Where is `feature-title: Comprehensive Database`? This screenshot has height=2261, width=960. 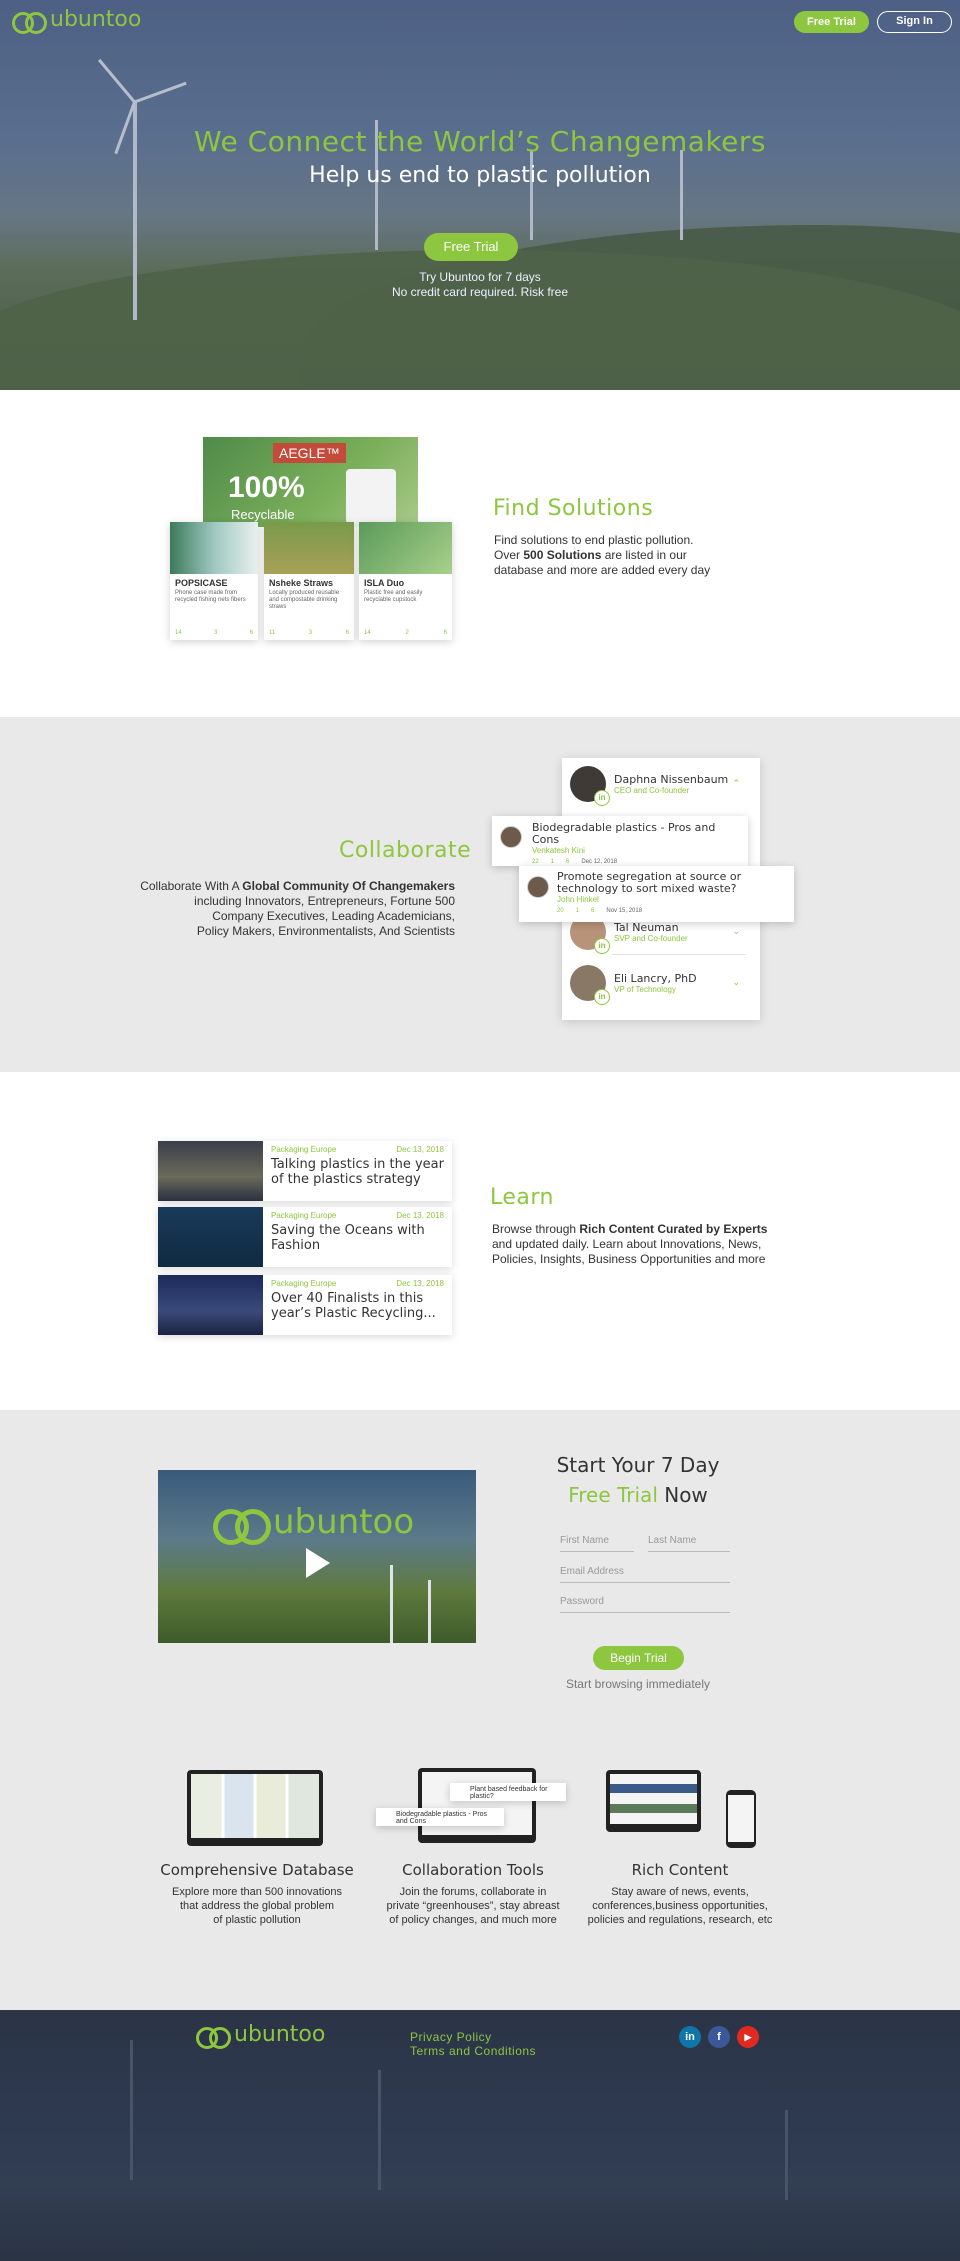 feature-title: Comprehensive Database is located at coordinates (257, 1870).